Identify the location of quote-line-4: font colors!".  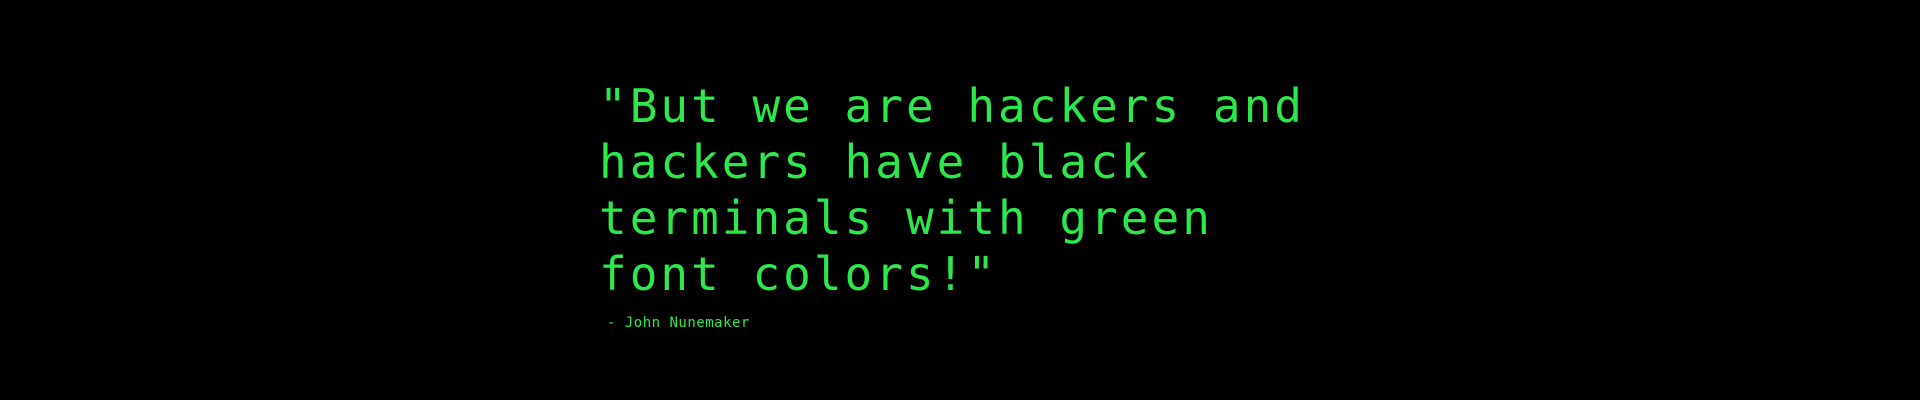
(799, 274).